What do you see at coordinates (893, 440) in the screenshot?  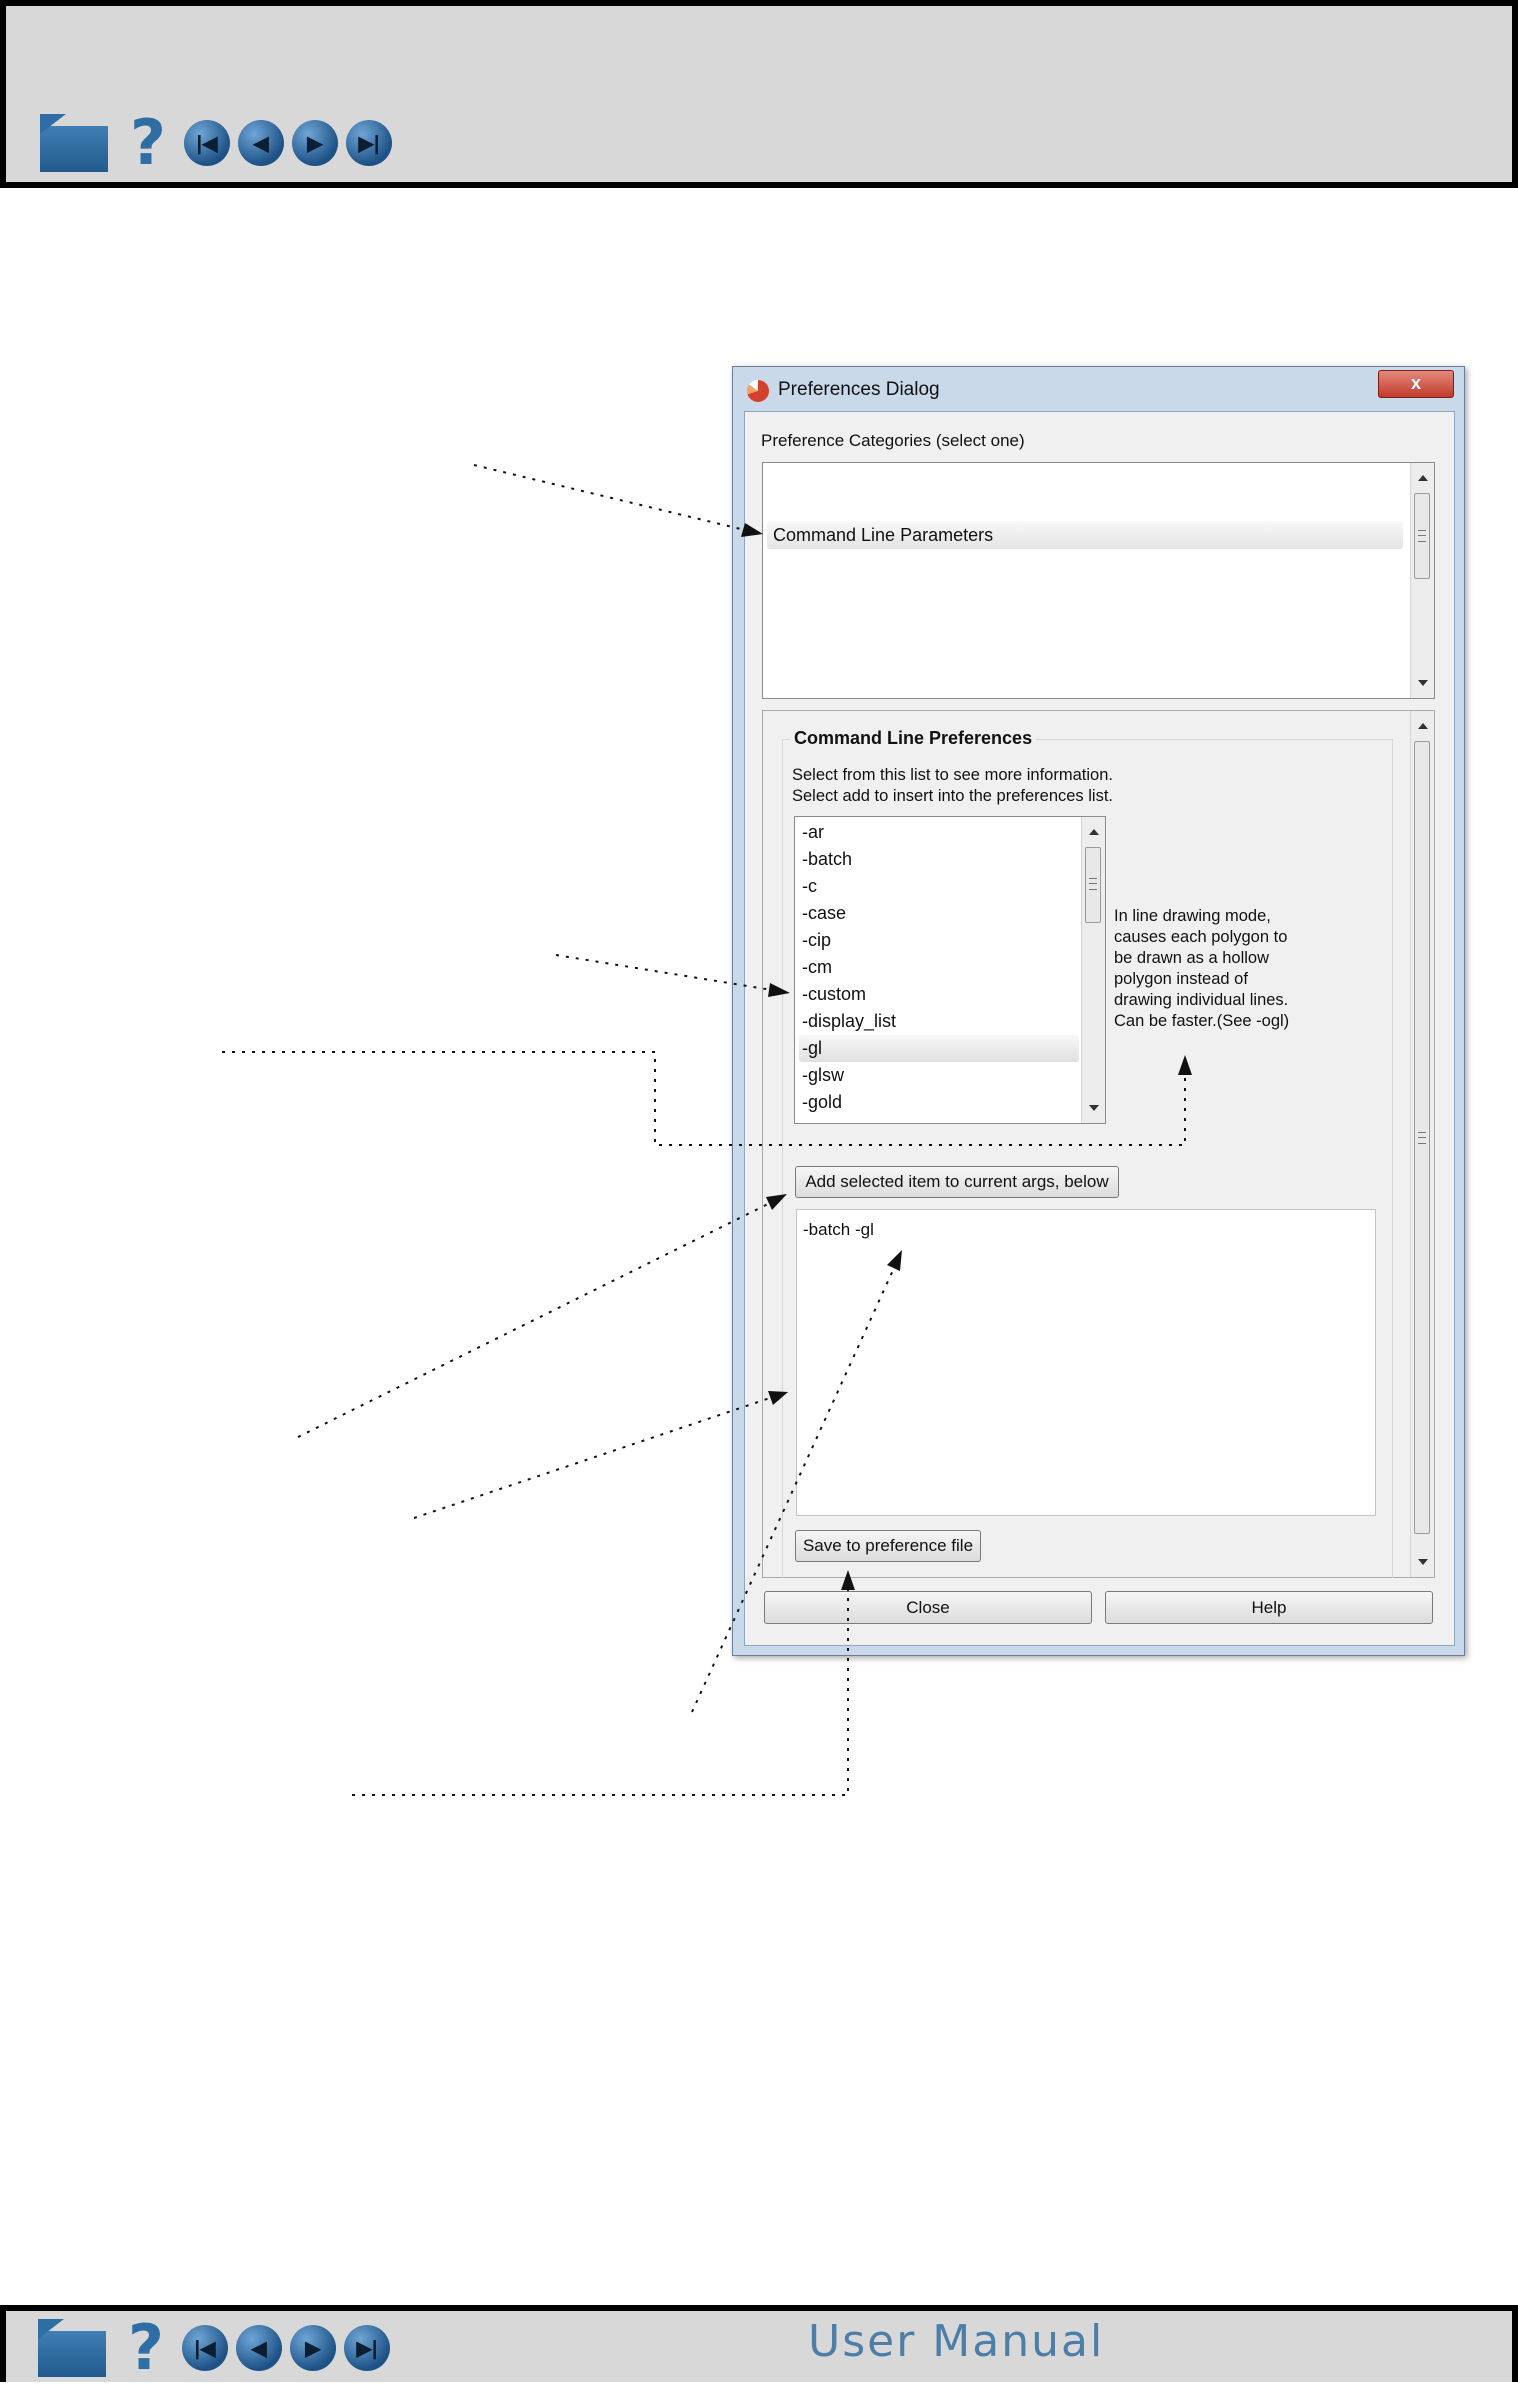 I see `categories-label: Preference Categories (select one)` at bounding box center [893, 440].